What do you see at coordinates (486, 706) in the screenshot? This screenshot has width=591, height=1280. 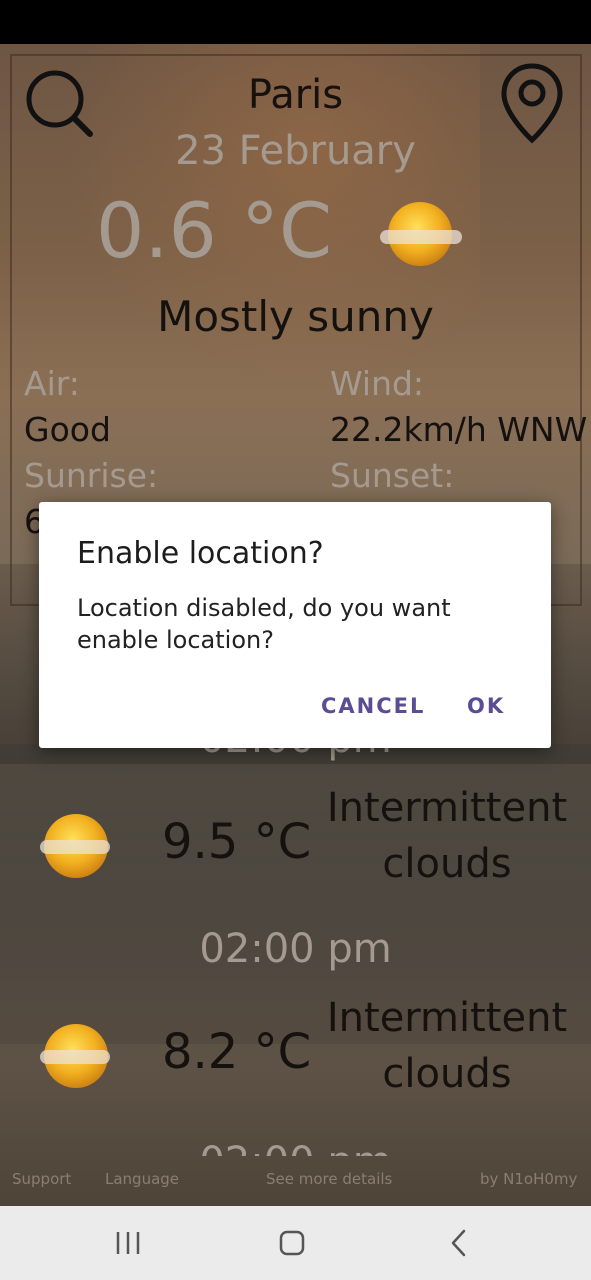 I see `ok-button: OK` at bounding box center [486, 706].